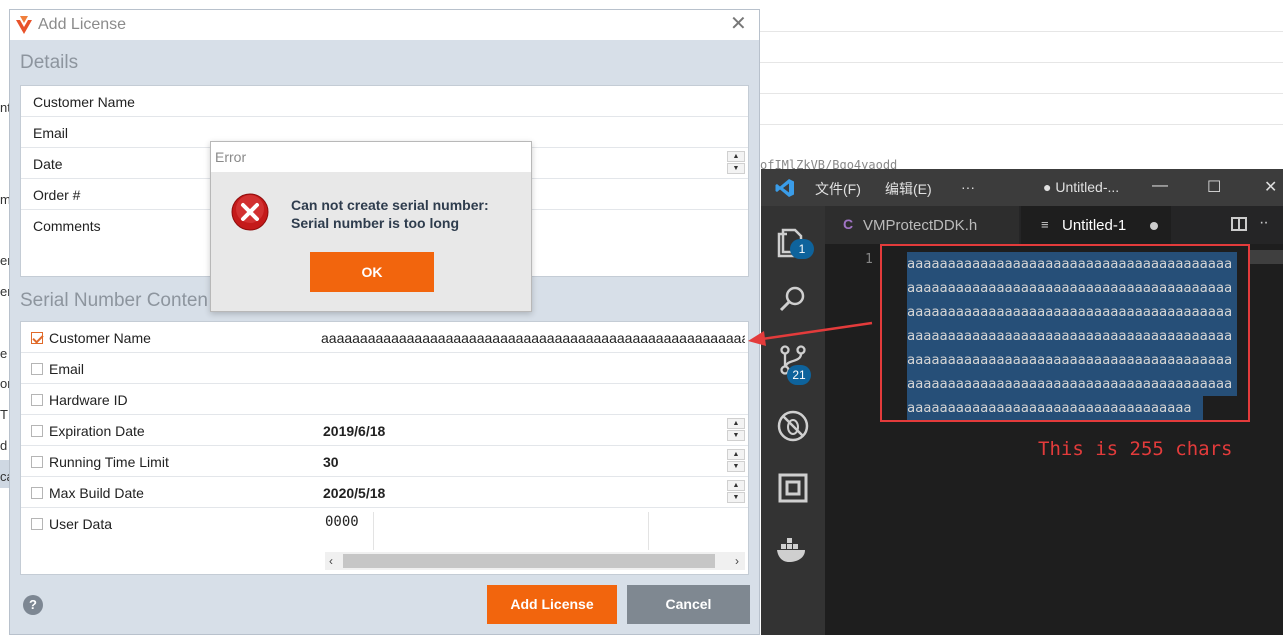 The height and width of the screenshot is (635, 1283). Describe the element at coordinates (1045, 224) in the screenshot. I see `text-file-icon: ≡` at that location.